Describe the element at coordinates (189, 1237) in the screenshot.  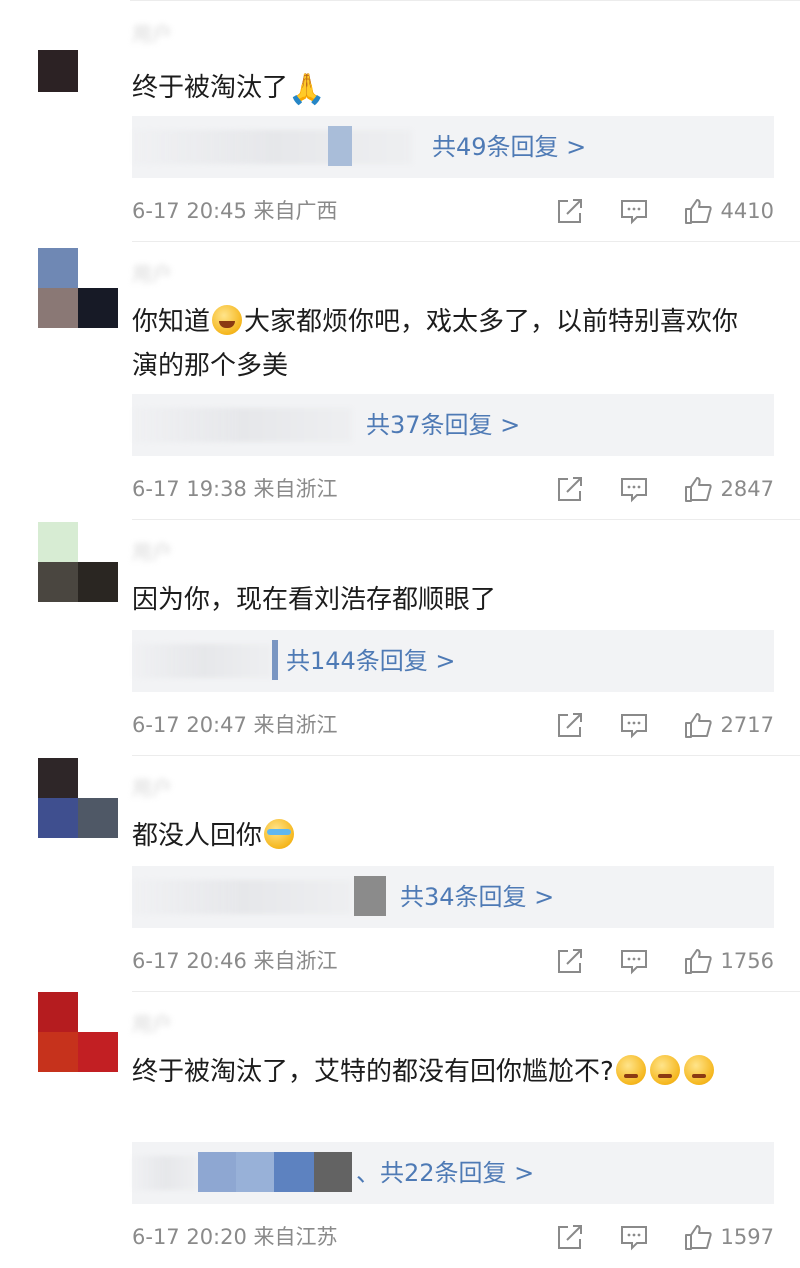
I see `timestamp: 6-17 20:20` at that location.